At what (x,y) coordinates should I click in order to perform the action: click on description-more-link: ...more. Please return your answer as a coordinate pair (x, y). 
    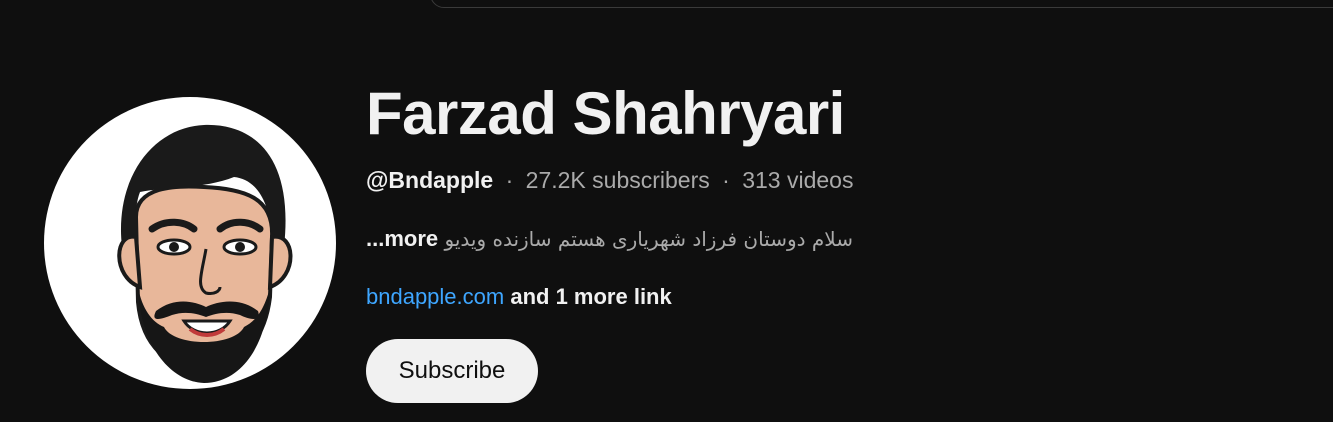
    Looking at the image, I should click on (402, 238).